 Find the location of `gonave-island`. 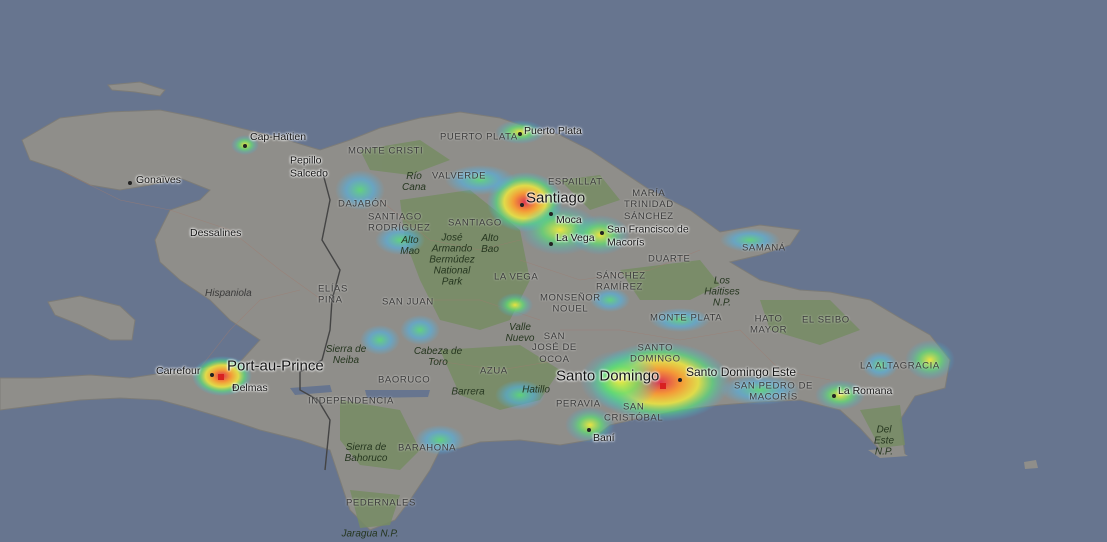

gonave-island is located at coordinates (91, 318).